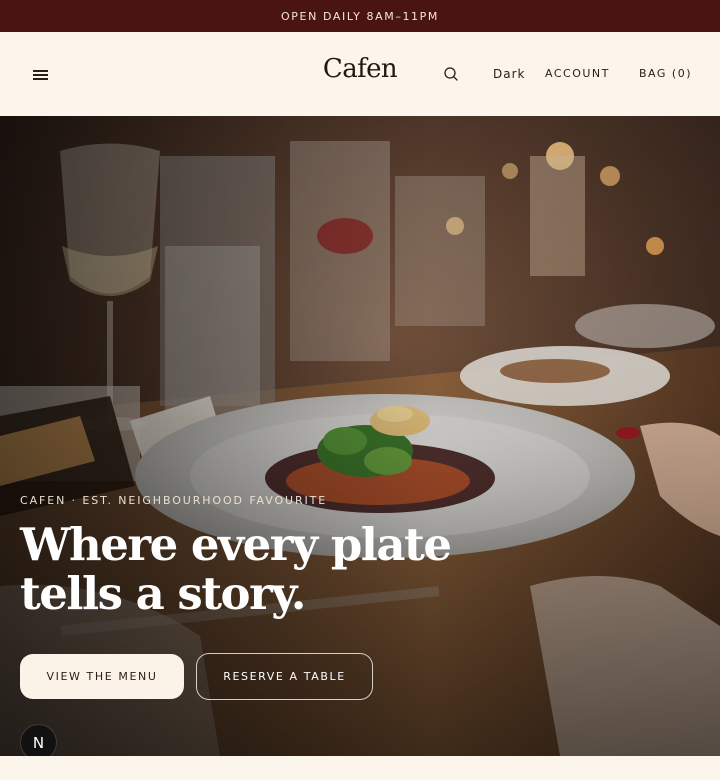 The width and height of the screenshot is (720, 780). What do you see at coordinates (360, 768) in the screenshot?
I see `page-bottom-strip` at bounding box center [360, 768].